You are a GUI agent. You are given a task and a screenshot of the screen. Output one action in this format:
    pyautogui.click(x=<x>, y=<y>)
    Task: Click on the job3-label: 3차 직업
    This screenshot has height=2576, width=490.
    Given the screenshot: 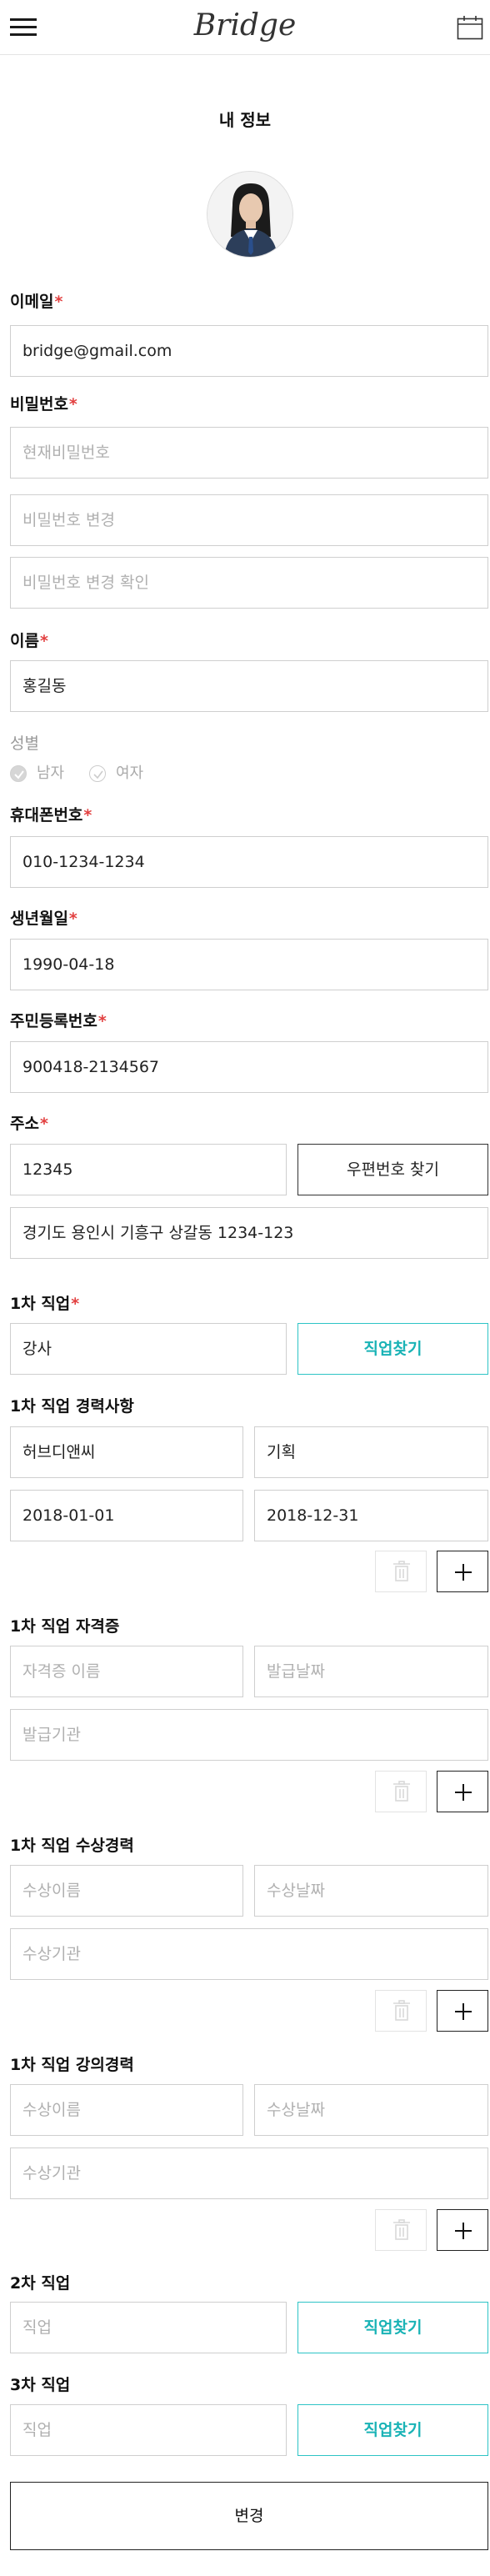 What is the action you would take?
    pyautogui.click(x=40, y=2385)
    